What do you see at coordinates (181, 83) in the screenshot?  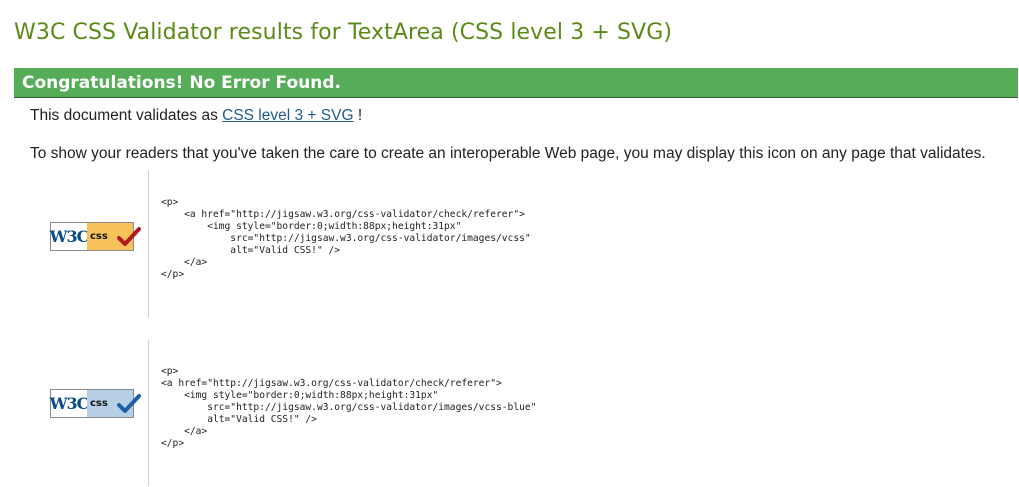 I see `success-banner-text: Congratulations! No Error Found.` at bounding box center [181, 83].